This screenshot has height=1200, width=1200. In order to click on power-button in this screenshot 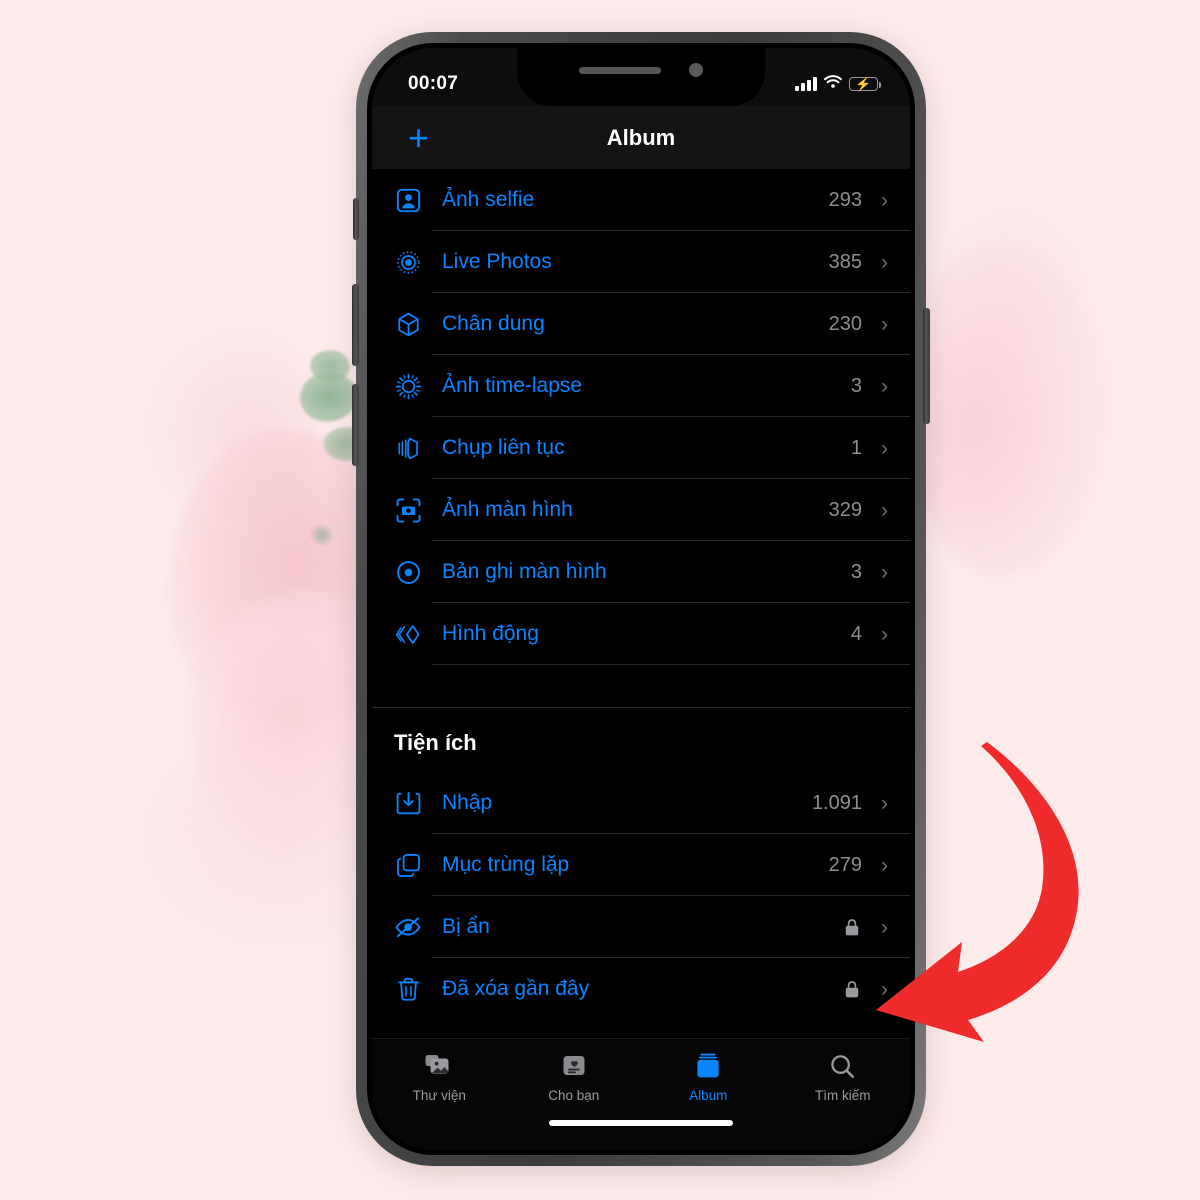, I will do `click(926, 366)`.